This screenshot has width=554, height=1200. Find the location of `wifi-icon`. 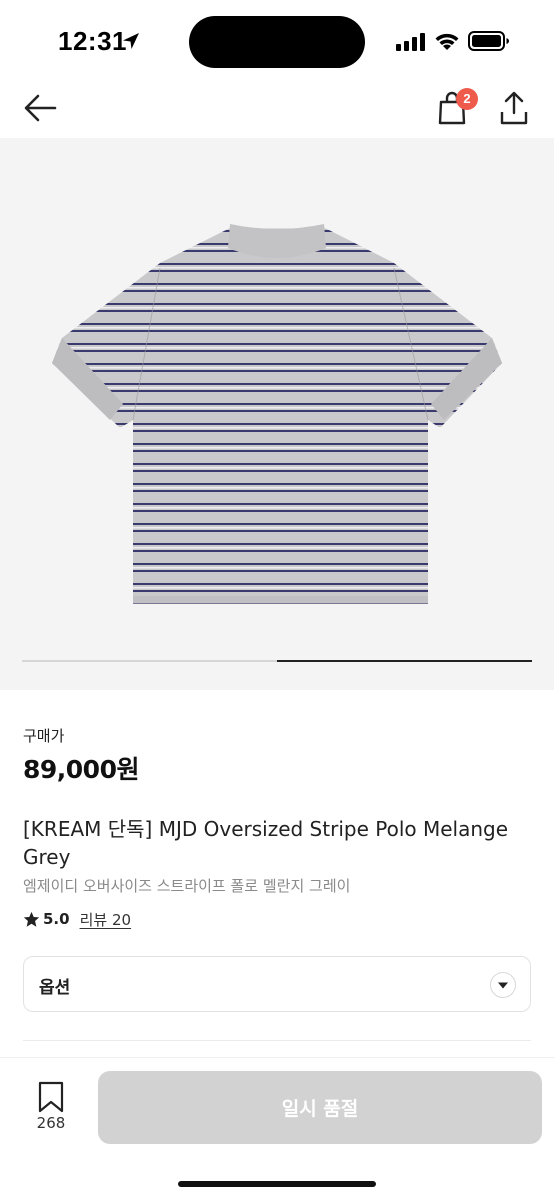

wifi-icon is located at coordinates (447, 41).